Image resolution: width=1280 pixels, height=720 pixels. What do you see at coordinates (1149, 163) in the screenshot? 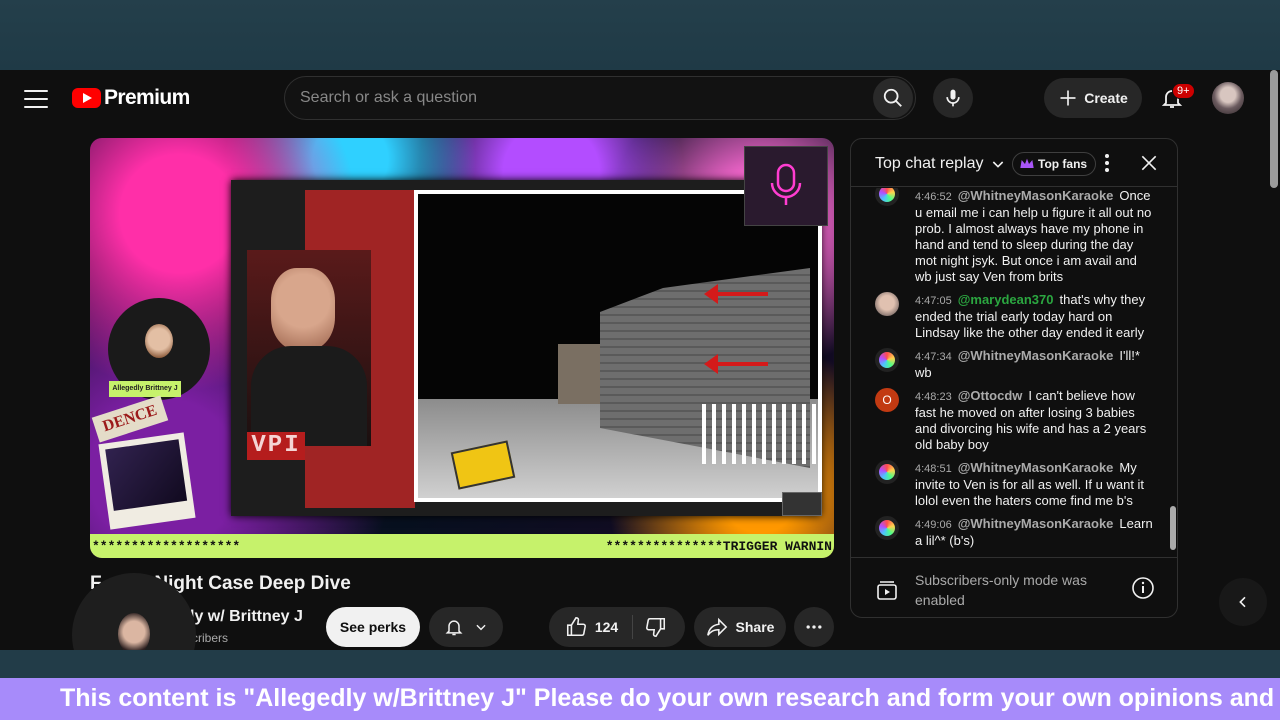
I see `close-icon` at bounding box center [1149, 163].